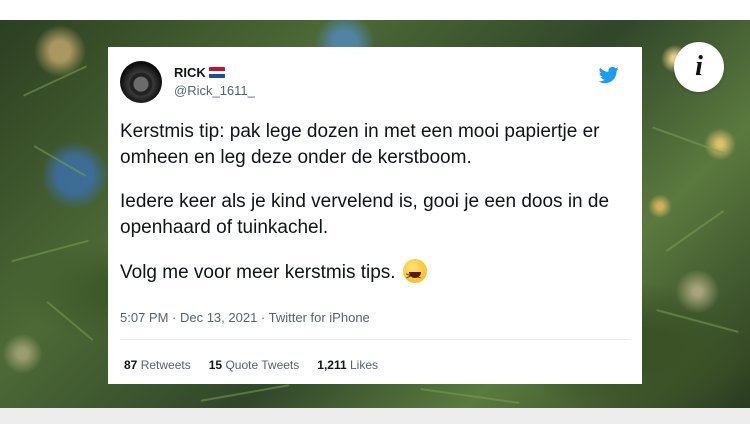  I want to click on quote-tweets-label: Quote Tweets, so click(262, 365).